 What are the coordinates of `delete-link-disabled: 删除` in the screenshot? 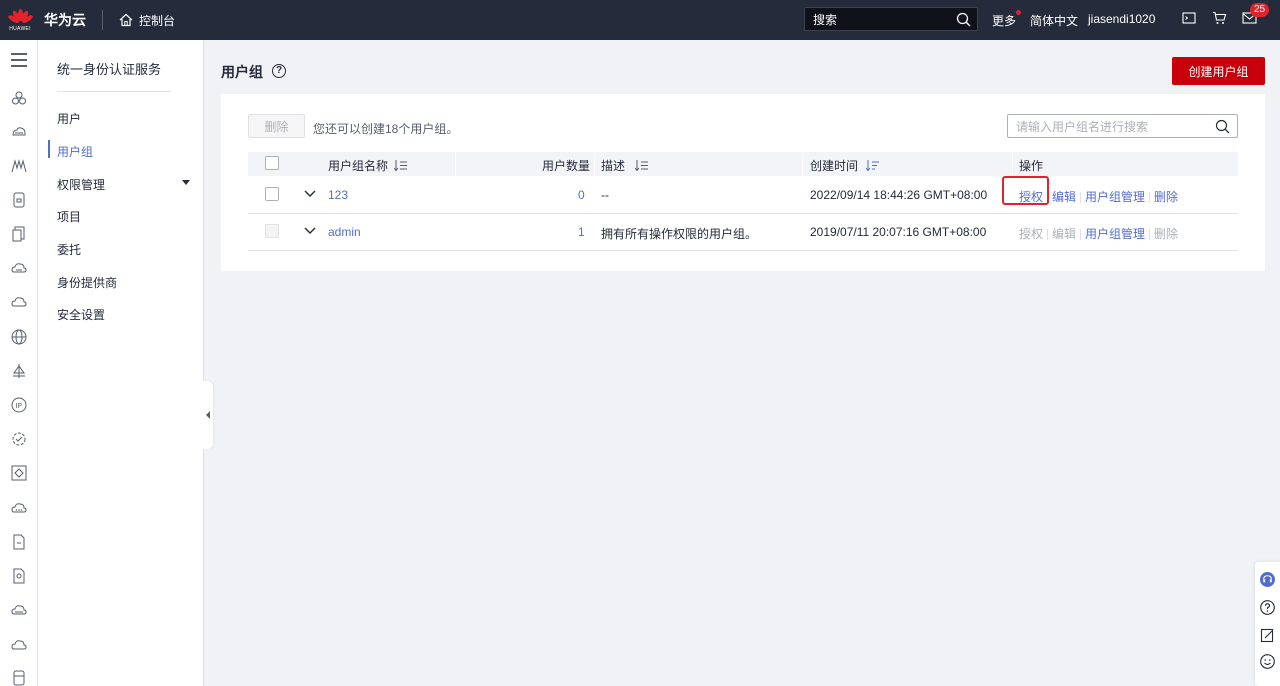 It's located at (1166, 234).